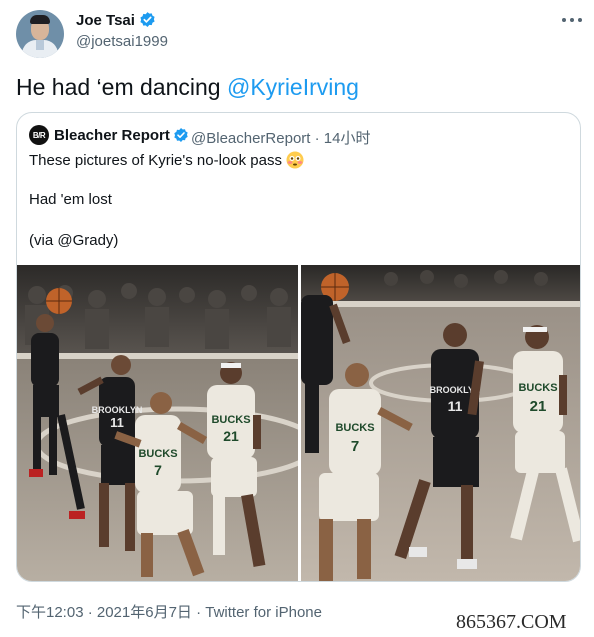  Describe the element at coordinates (572, 20) in the screenshot. I see `more-icon` at that location.